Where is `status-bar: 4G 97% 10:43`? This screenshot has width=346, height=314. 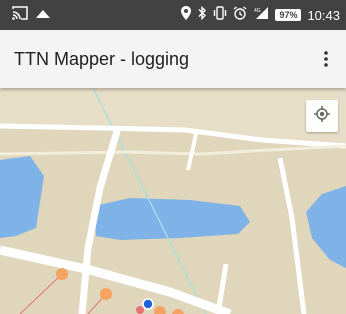 status-bar: 4G 97% 10:43 is located at coordinates (173, 15).